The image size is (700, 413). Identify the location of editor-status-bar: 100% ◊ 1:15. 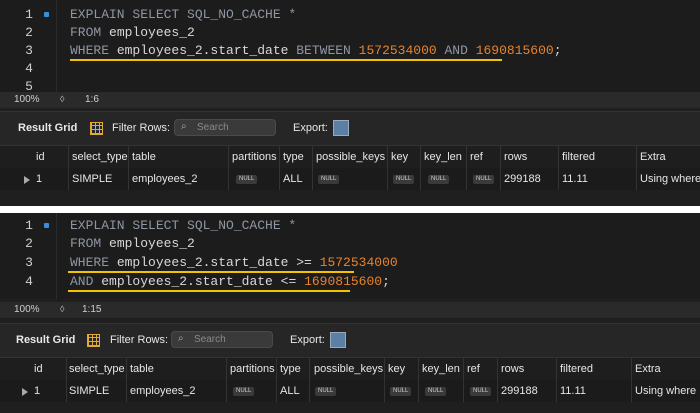
(350, 310).